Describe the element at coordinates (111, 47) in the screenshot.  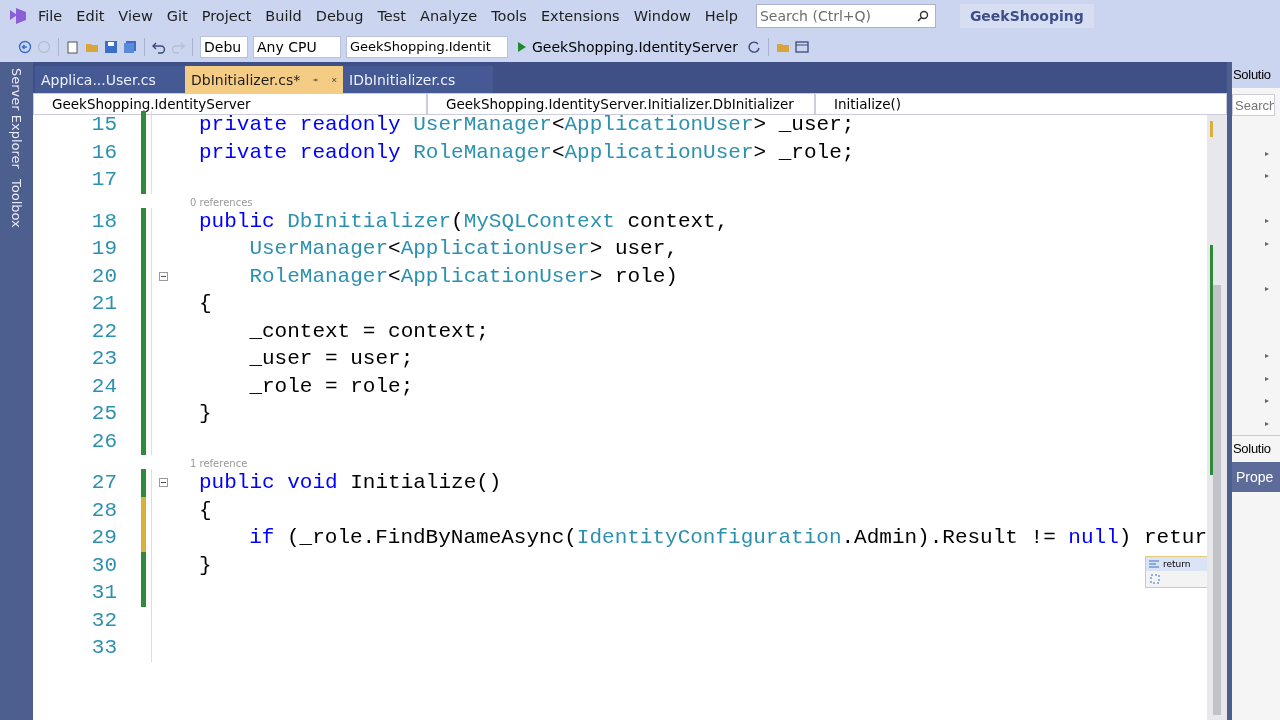
I see `save-icon` at that location.